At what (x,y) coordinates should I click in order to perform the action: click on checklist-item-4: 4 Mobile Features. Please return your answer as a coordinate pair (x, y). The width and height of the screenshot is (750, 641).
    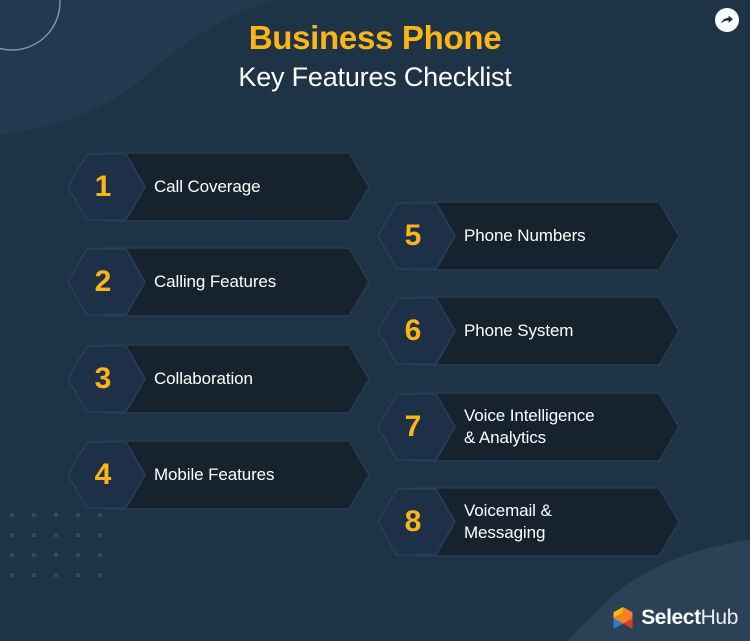
    Looking at the image, I should click on (218, 475).